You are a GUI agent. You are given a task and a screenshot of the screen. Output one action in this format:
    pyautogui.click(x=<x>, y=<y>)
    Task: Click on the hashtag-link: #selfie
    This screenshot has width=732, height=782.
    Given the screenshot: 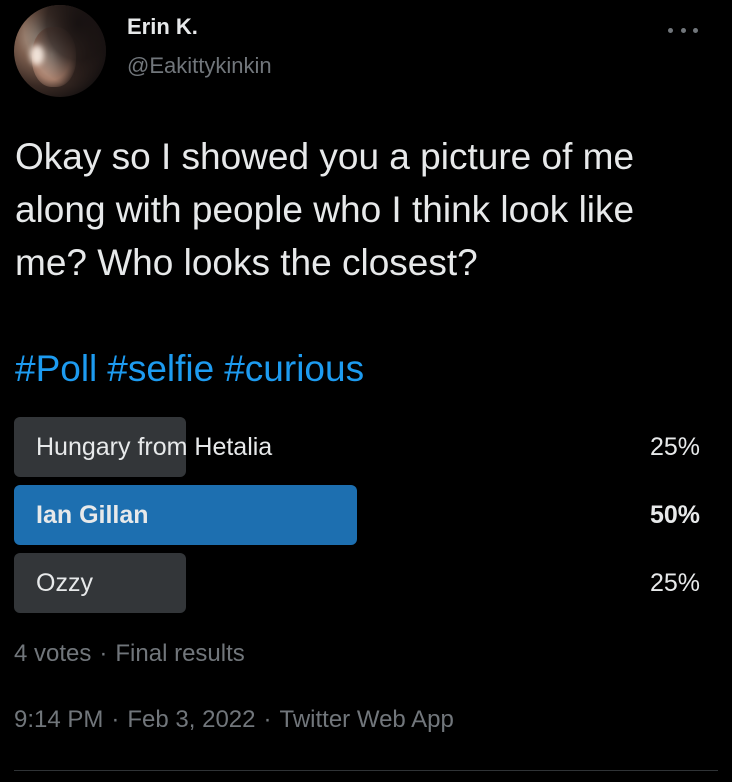 What is the action you would take?
    pyautogui.click(x=160, y=368)
    